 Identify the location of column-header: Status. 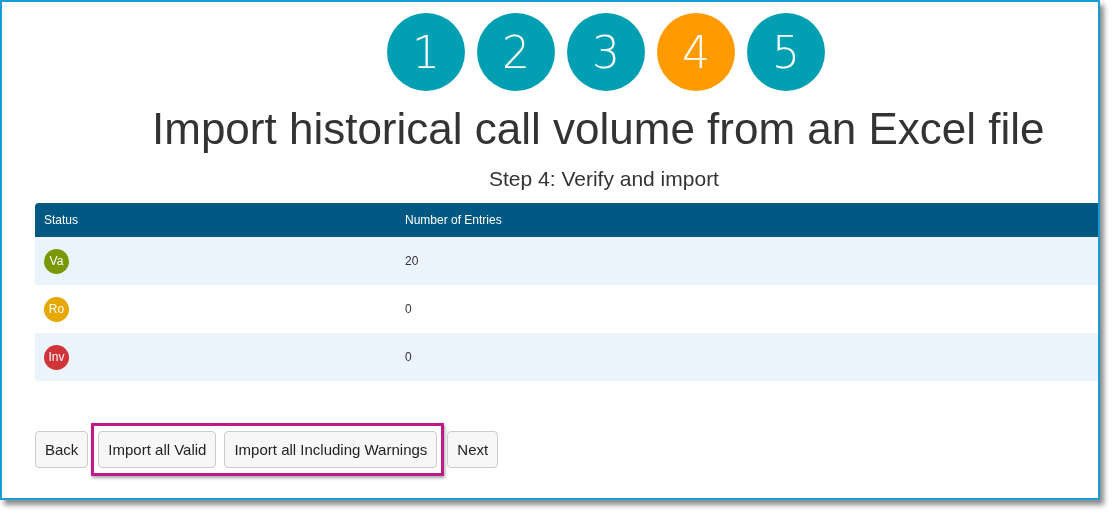
(61, 220).